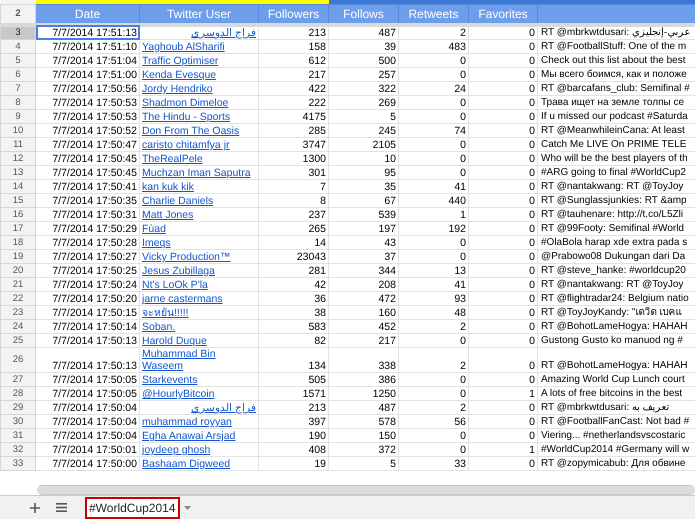 This screenshot has height=520, width=695. What do you see at coordinates (433, 89) in the screenshot?
I see `table-cell: 24` at bounding box center [433, 89].